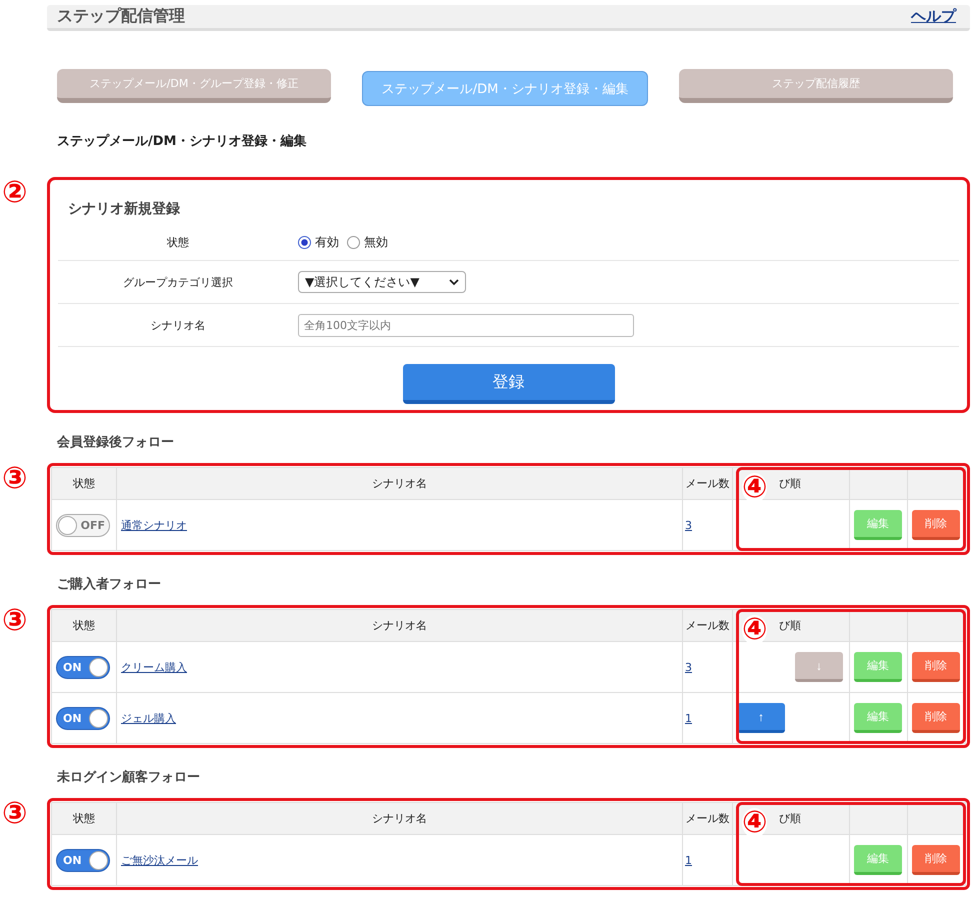 The image size is (980, 910). What do you see at coordinates (508, 384) in the screenshot?
I see `register-button: 登録` at bounding box center [508, 384].